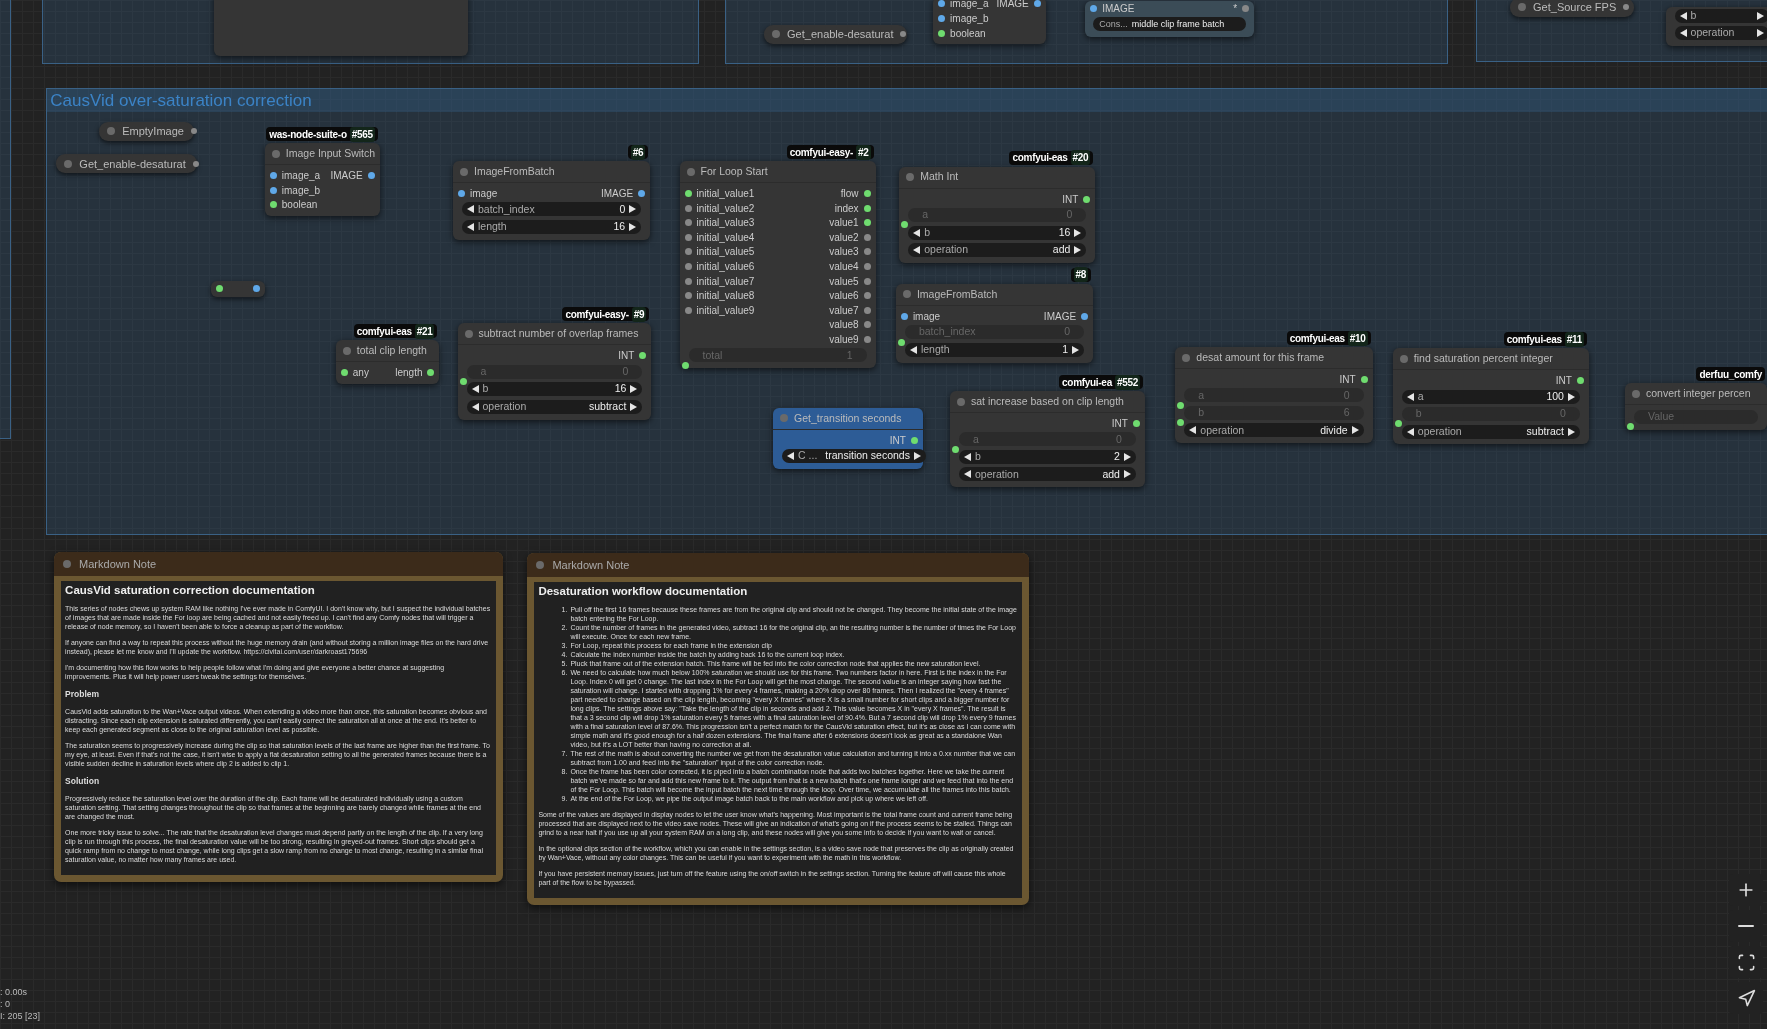  What do you see at coordinates (308, 134) in the screenshot?
I see `badge-source: was-node-suite-o` at bounding box center [308, 134].